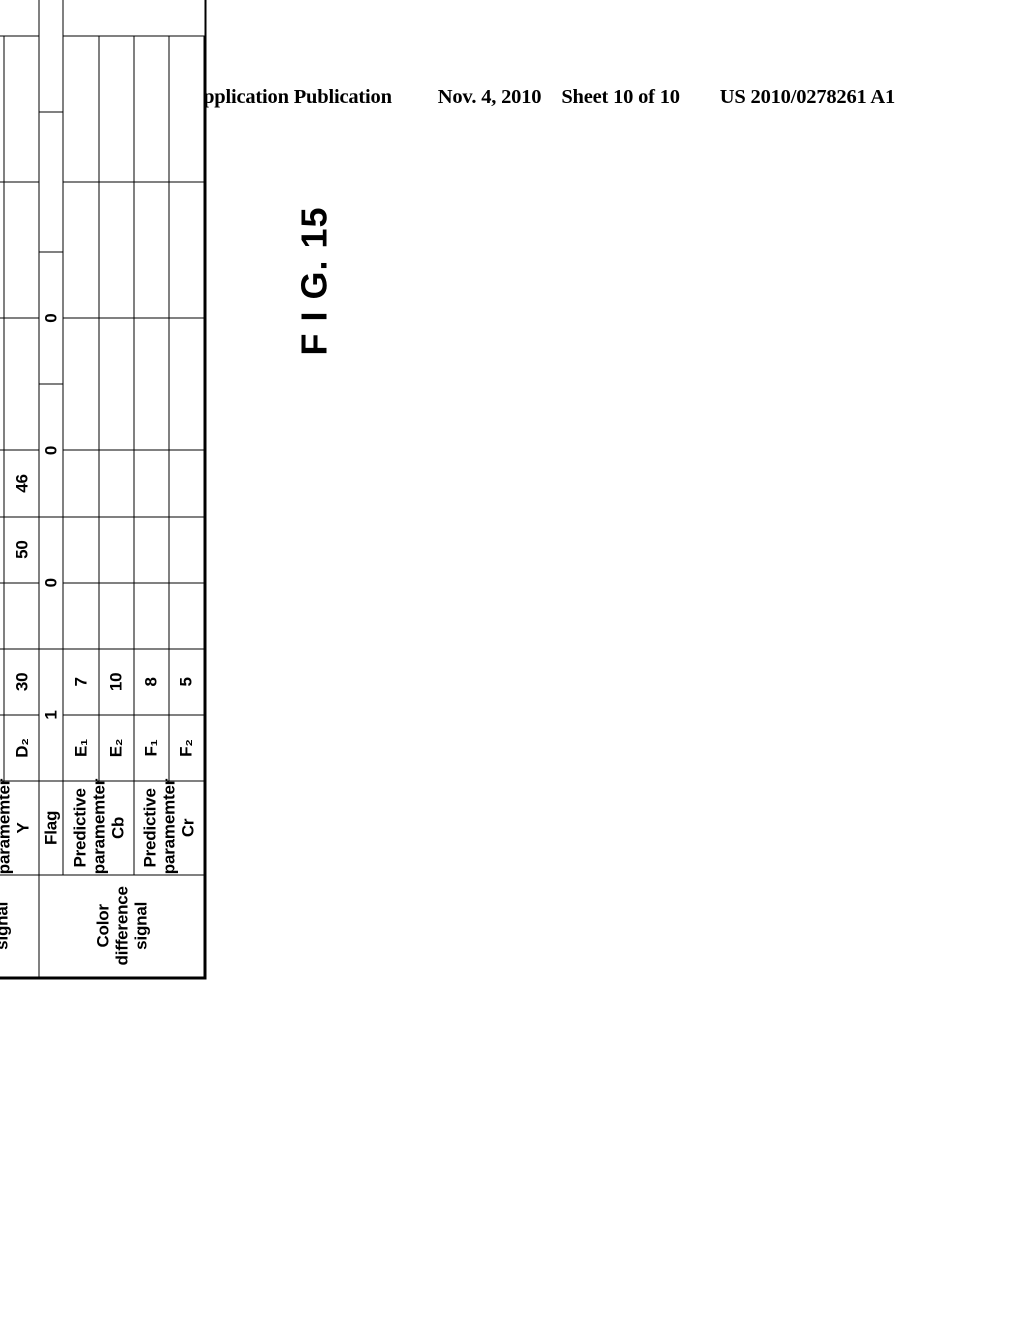 The height and width of the screenshot is (1320, 1024). Describe the element at coordinates (186, 109) in the screenshot. I see `cell-cr-f2-blank-c` at that location.